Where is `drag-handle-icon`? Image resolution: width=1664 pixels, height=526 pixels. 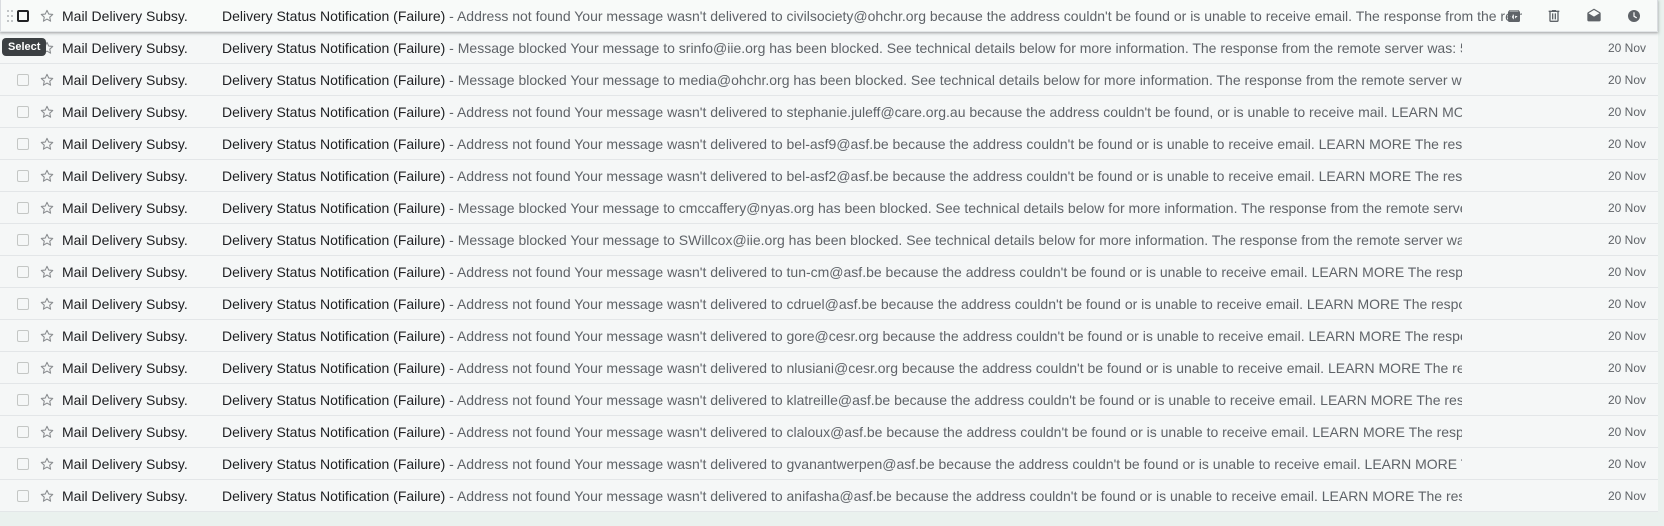 drag-handle-icon is located at coordinates (10, 16).